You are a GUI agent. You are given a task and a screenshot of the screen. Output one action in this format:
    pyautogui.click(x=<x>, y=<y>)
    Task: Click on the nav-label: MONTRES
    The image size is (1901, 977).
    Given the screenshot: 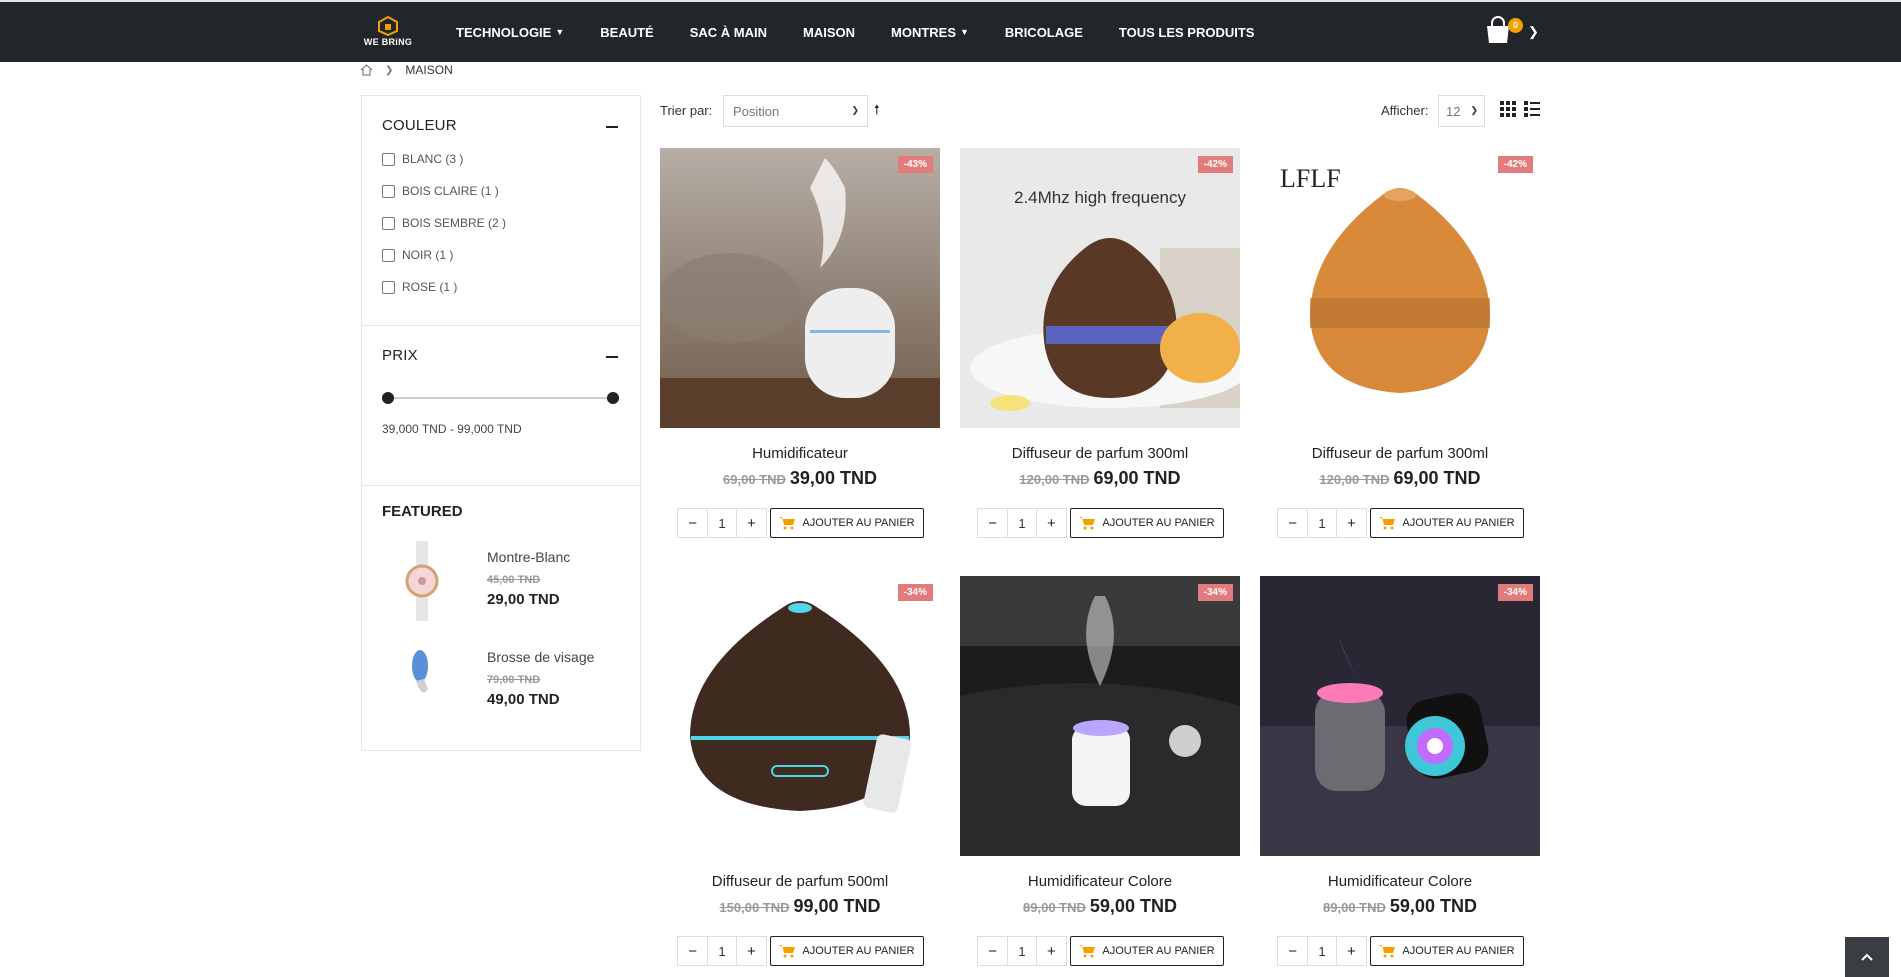 What is the action you would take?
    pyautogui.click(x=923, y=32)
    